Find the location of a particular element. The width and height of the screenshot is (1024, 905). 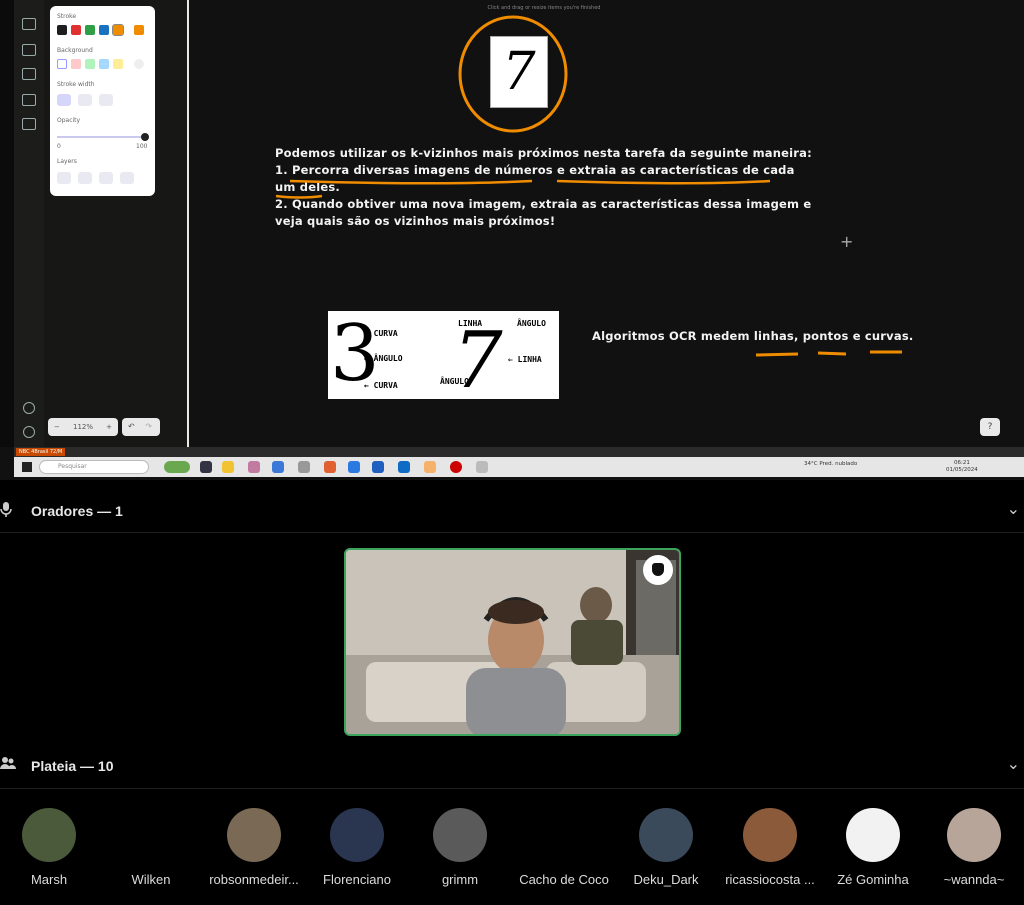

folder-icon is located at coordinates (228, 467).